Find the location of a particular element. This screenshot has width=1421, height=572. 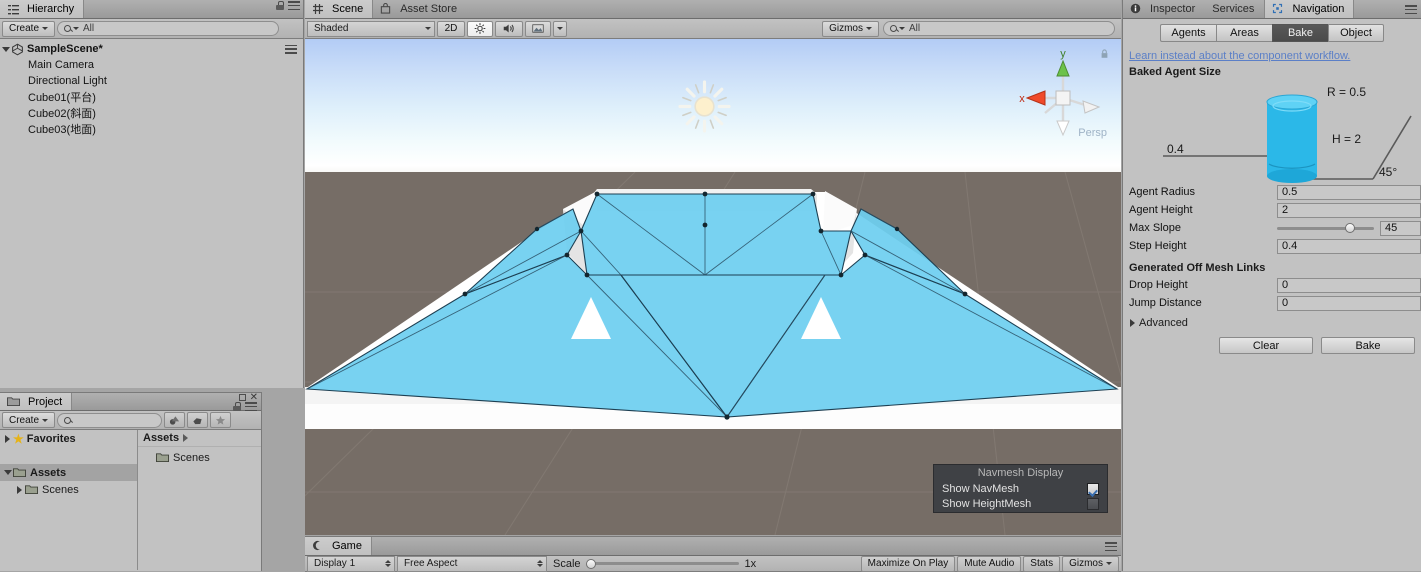

show-navmesh-checkbox is located at coordinates (1093, 489).